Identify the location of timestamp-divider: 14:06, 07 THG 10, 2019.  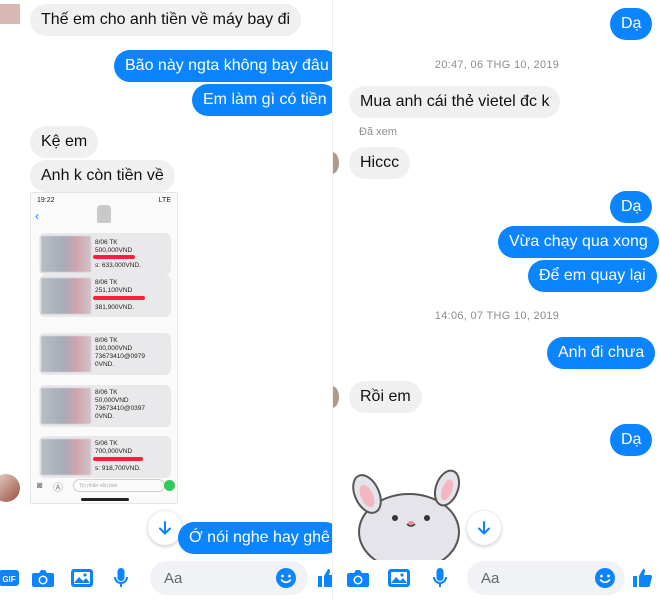
(497, 316).